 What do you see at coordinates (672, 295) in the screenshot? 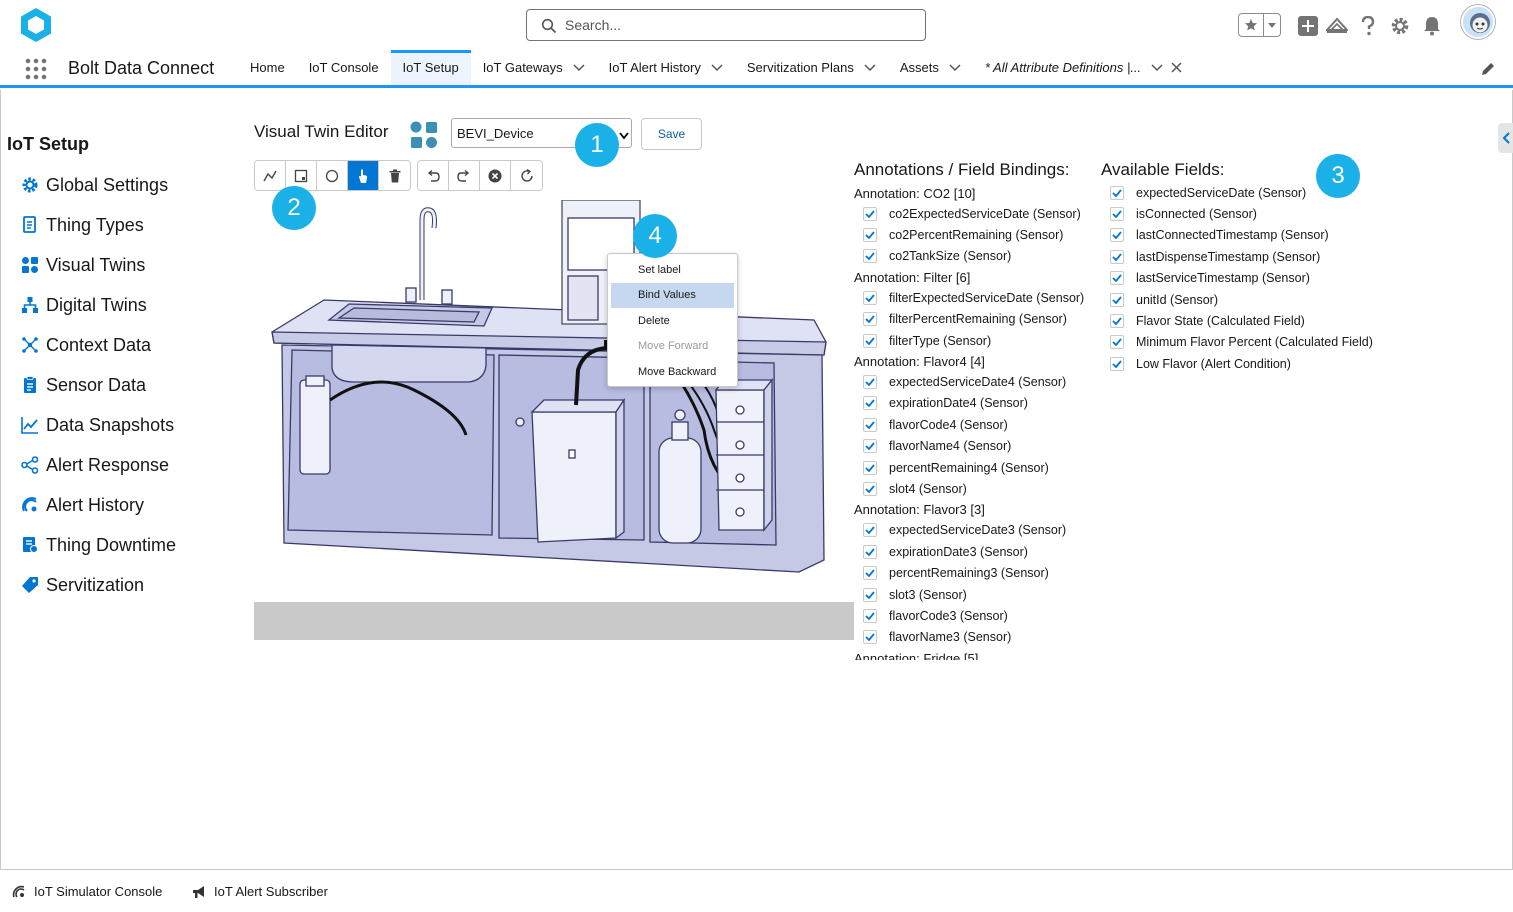
I see `context-menu-bind-values: Bind Values` at bounding box center [672, 295].